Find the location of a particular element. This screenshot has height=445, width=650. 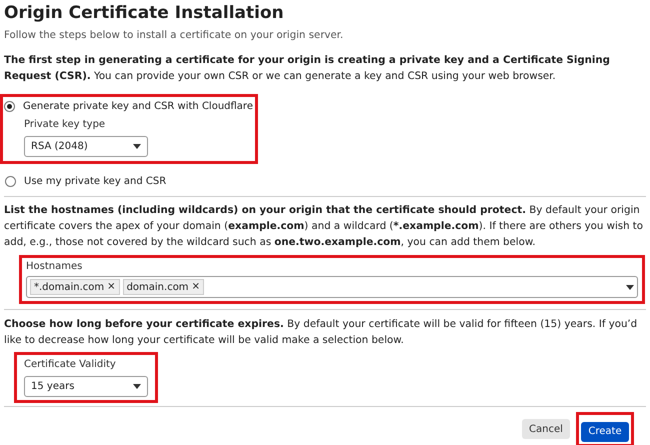

hostnames-field: *.domain.com × domain.com × is located at coordinates (332, 287).